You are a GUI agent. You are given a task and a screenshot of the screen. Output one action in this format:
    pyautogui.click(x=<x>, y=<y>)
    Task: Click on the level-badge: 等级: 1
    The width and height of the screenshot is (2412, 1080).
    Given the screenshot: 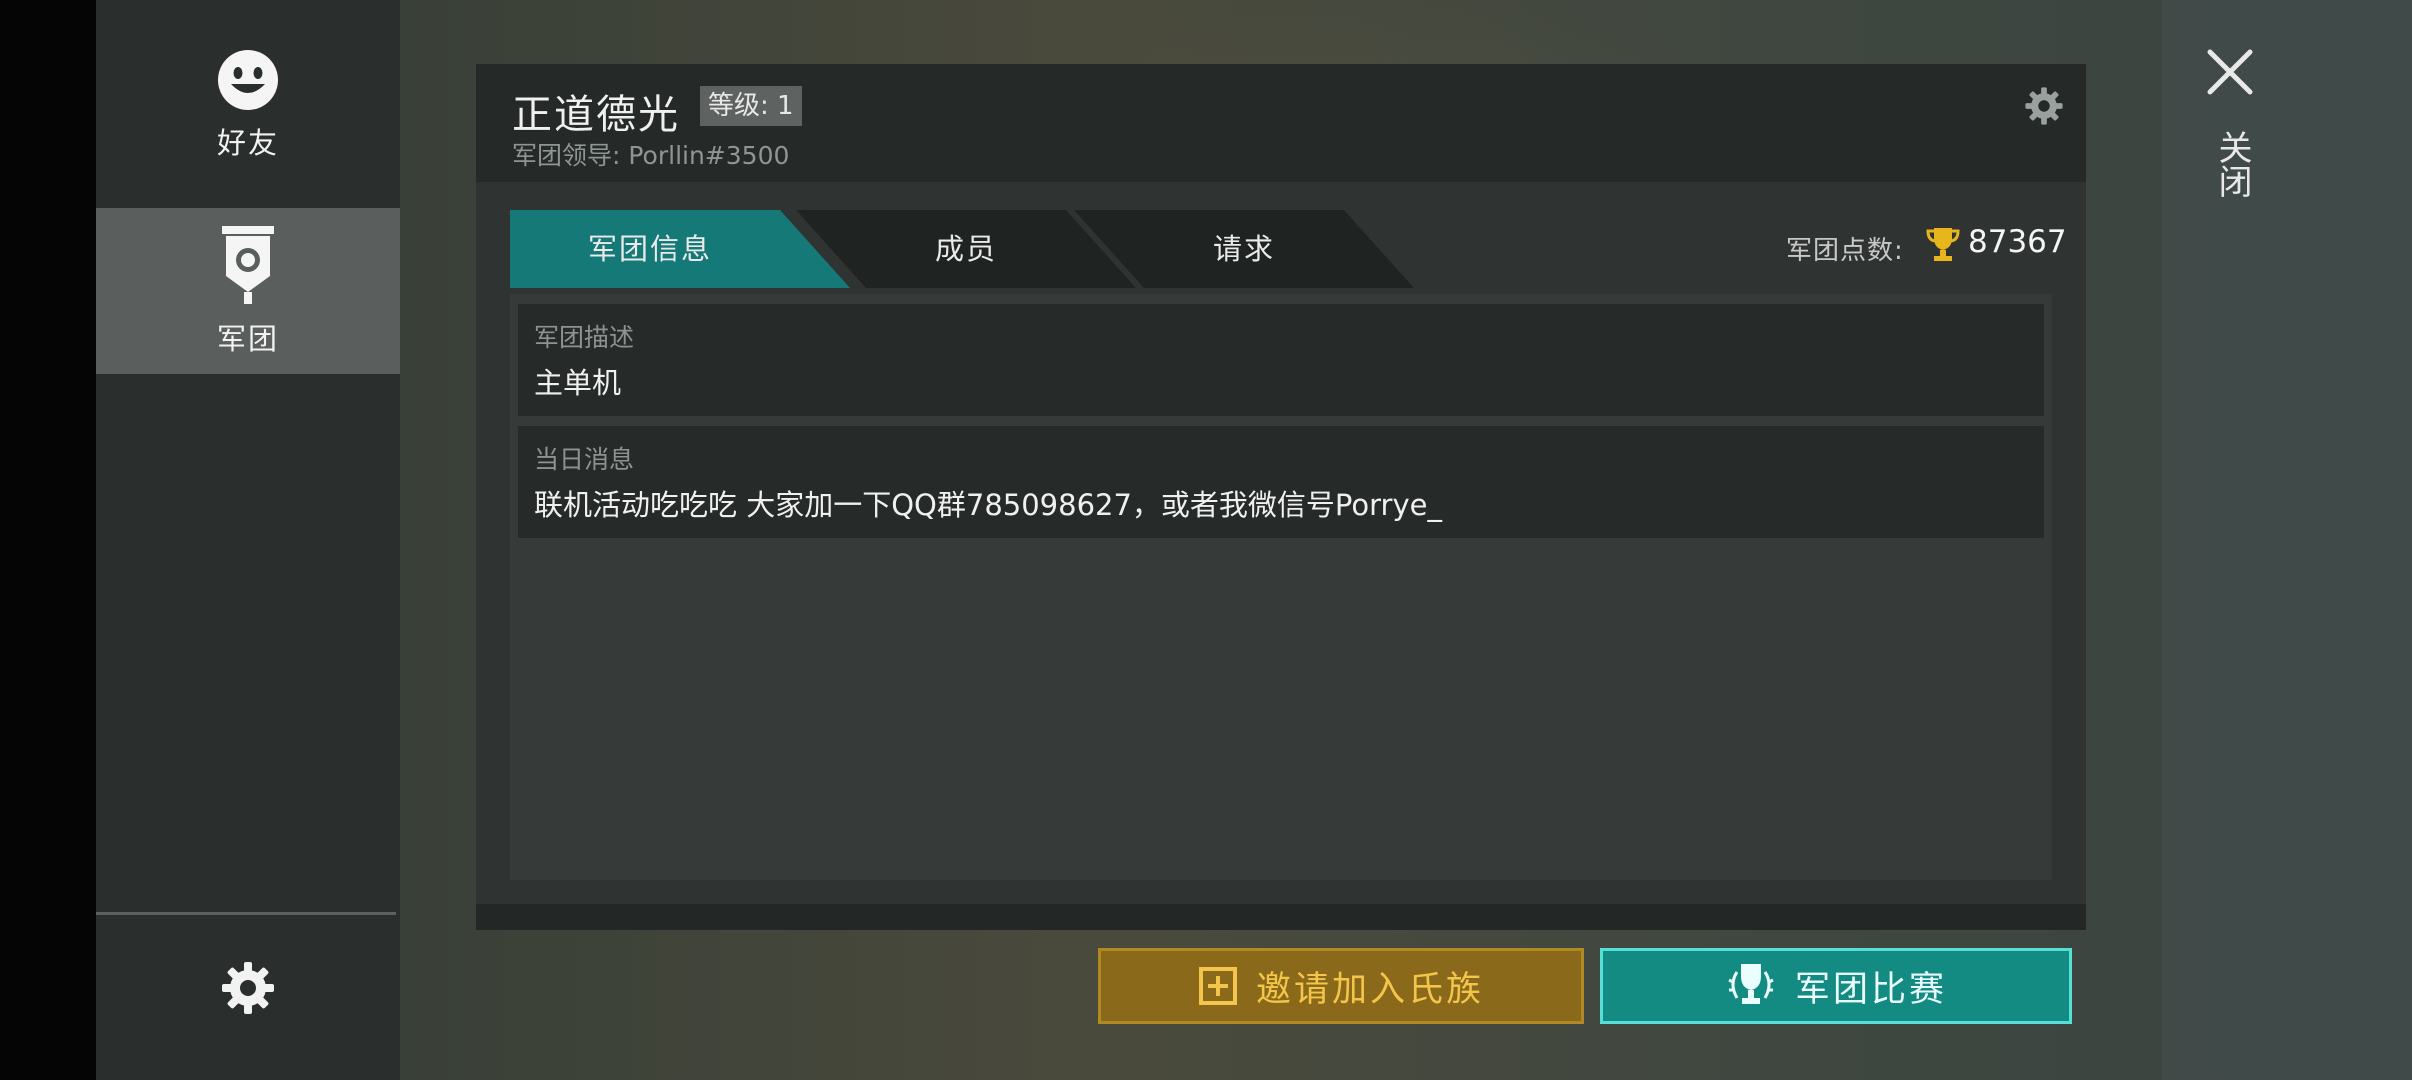 What is the action you would take?
    pyautogui.click(x=751, y=106)
    